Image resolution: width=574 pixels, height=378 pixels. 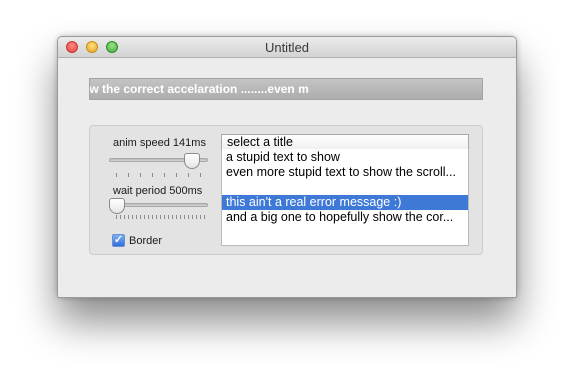 I want to click on title-bar: Untitled, so click(x=287, y=47).